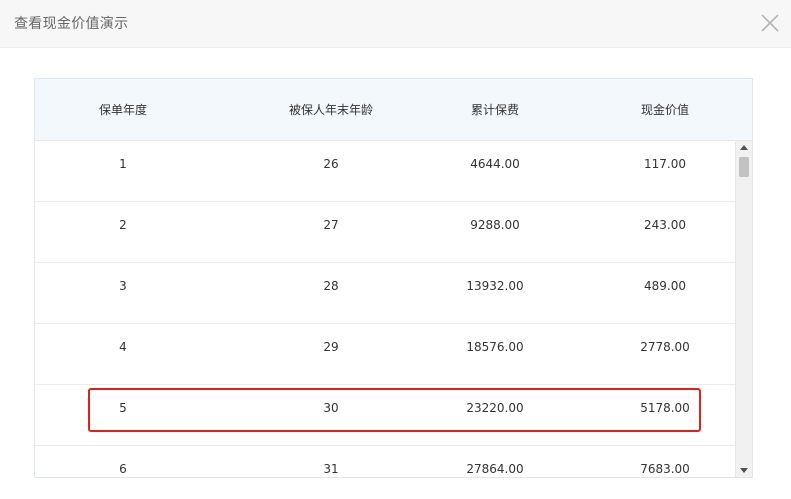 The image size is (791, 499). I want to click on cell-cumulative-premium: 23220.00, so click(495, 408).